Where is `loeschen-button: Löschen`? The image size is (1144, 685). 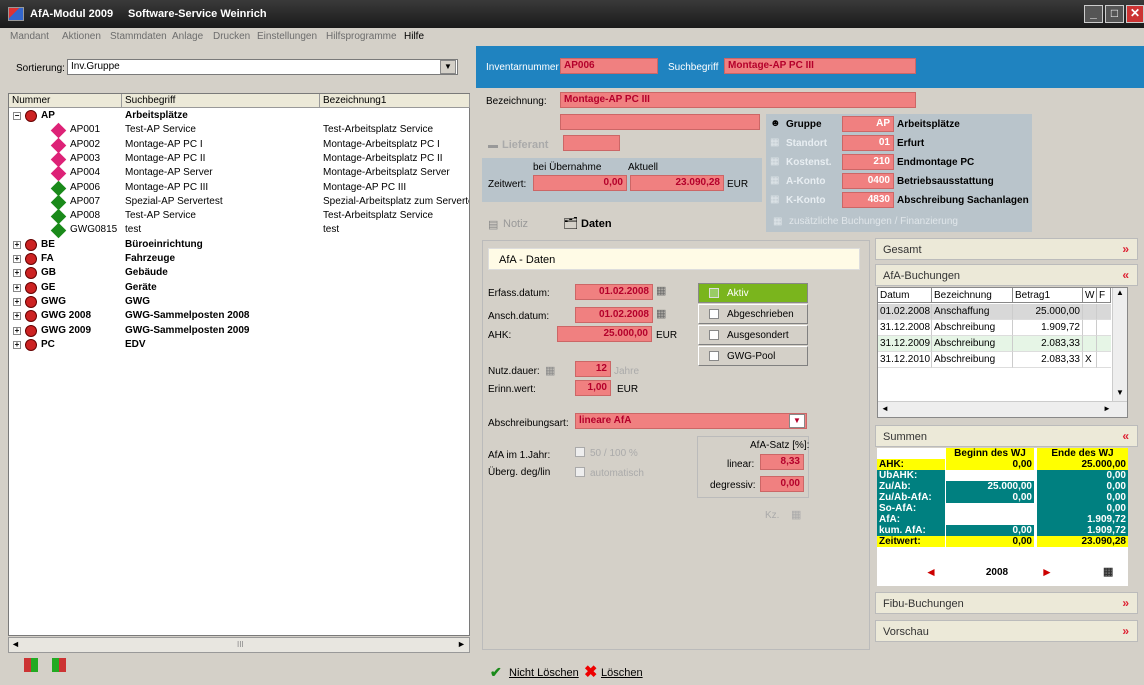 loeschen-button: Löschen is located at coordinates (622, 673).